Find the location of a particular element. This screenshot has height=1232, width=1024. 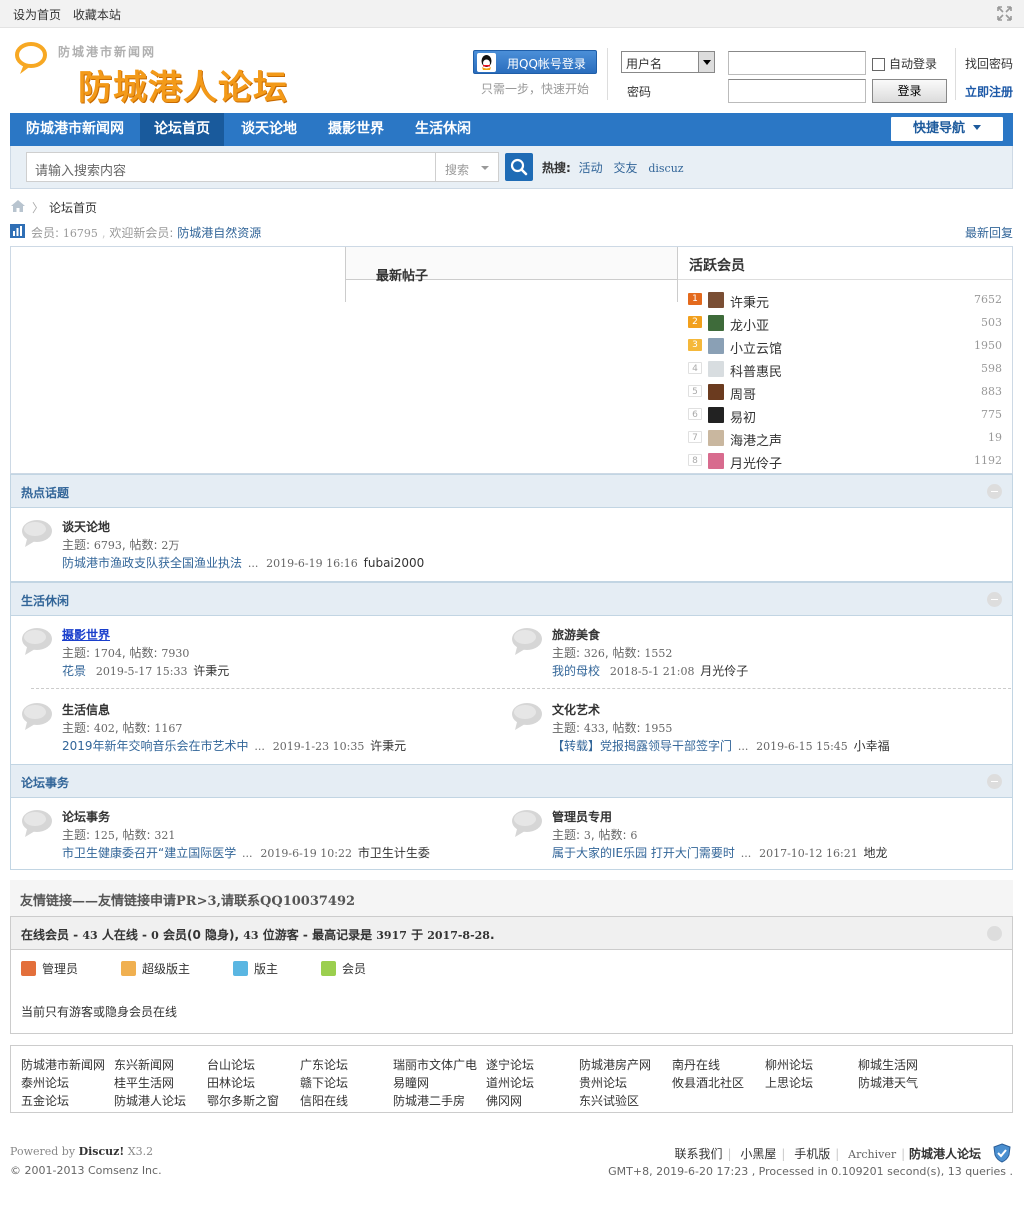

friend-link: 泰州论坛 is located at coordinates (45, 1082).